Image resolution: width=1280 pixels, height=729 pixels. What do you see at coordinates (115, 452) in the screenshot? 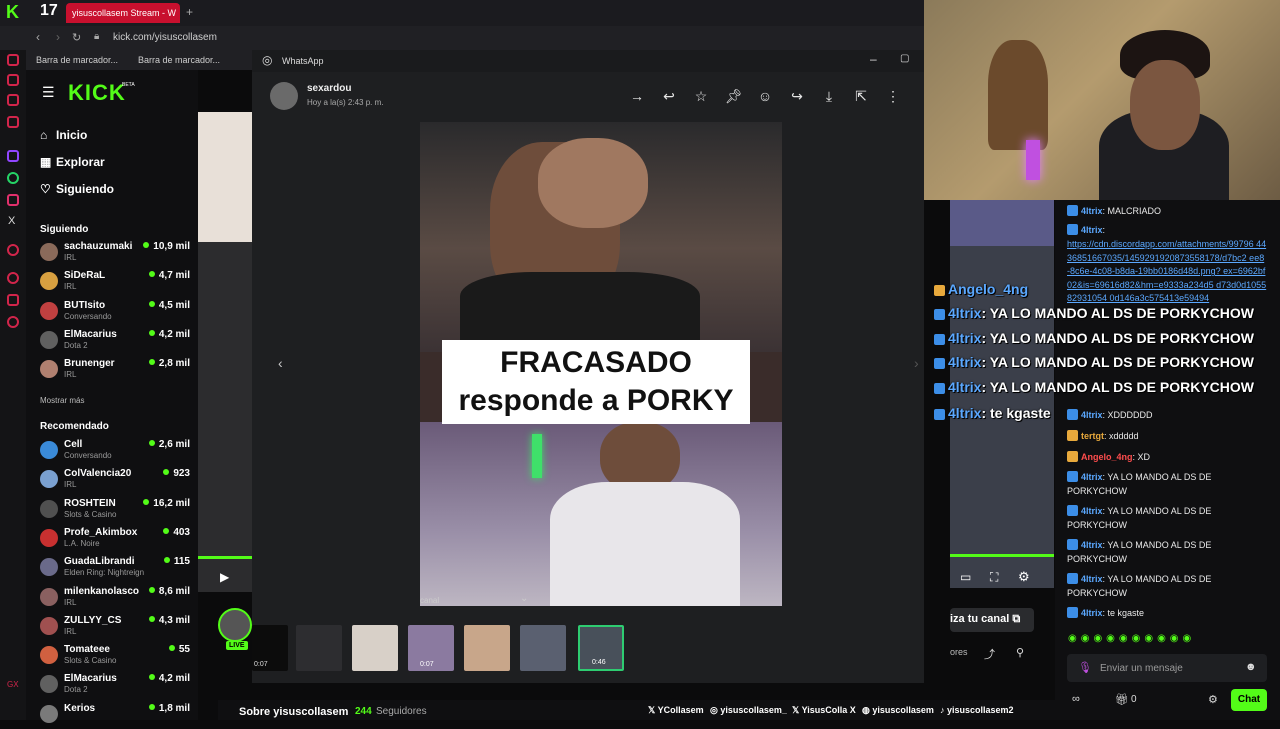
I see `channel-item: Cell Conversando 2,6 mil` at bounding box center [115, 452].